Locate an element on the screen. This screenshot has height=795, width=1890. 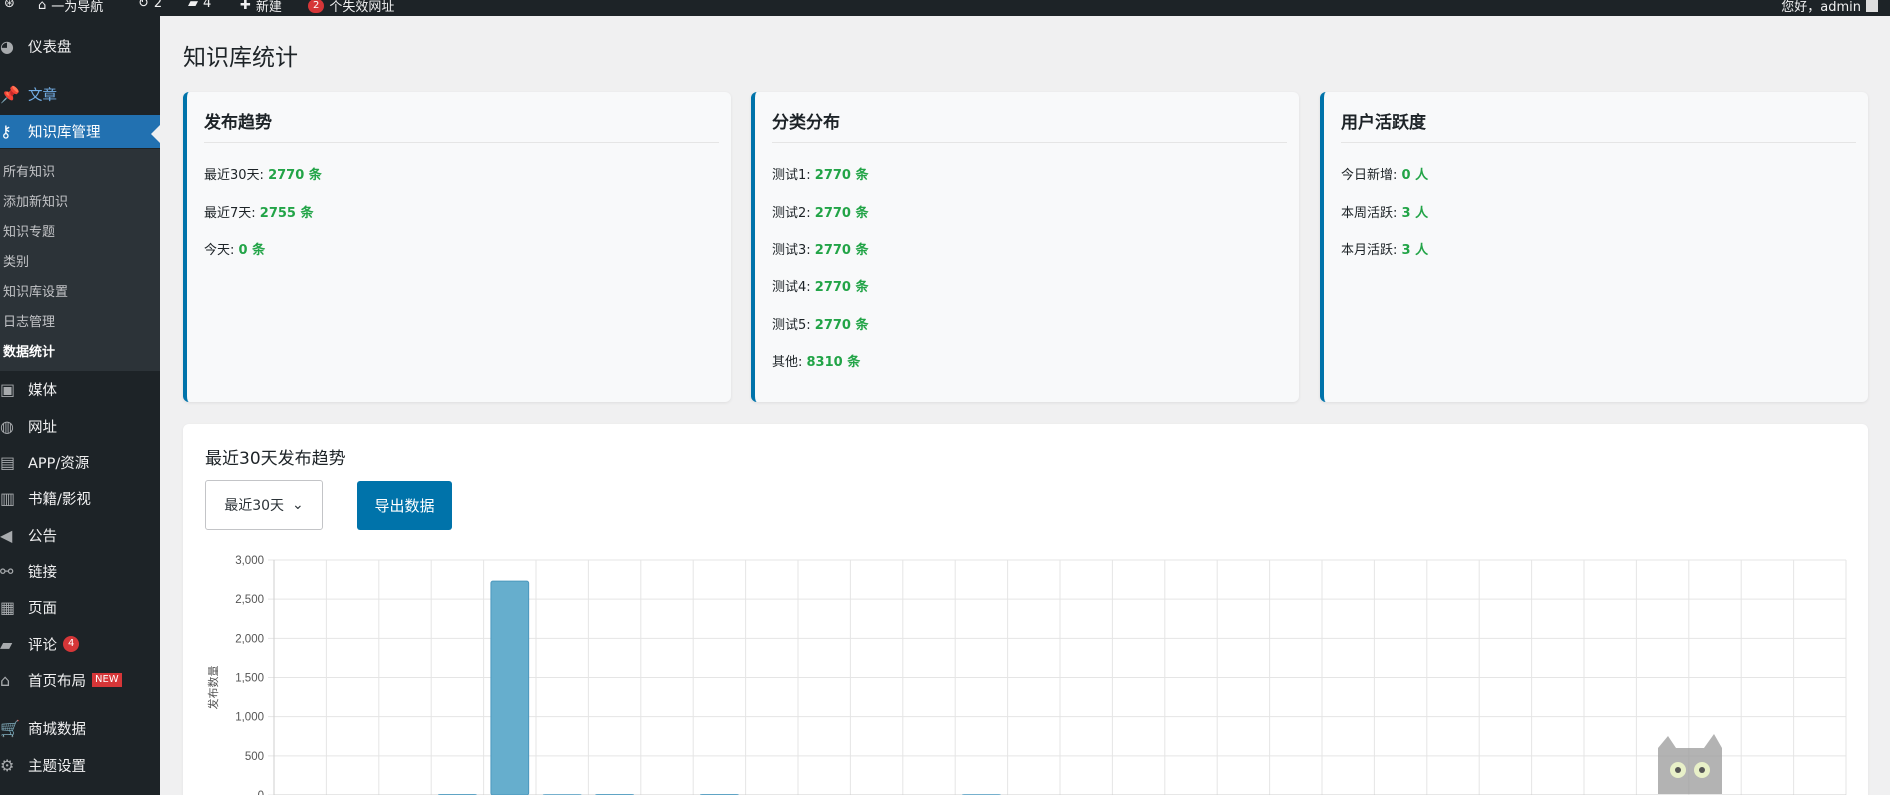
submenu-add-knowledge: 添加新知识 is located at coordinates (35, 200).